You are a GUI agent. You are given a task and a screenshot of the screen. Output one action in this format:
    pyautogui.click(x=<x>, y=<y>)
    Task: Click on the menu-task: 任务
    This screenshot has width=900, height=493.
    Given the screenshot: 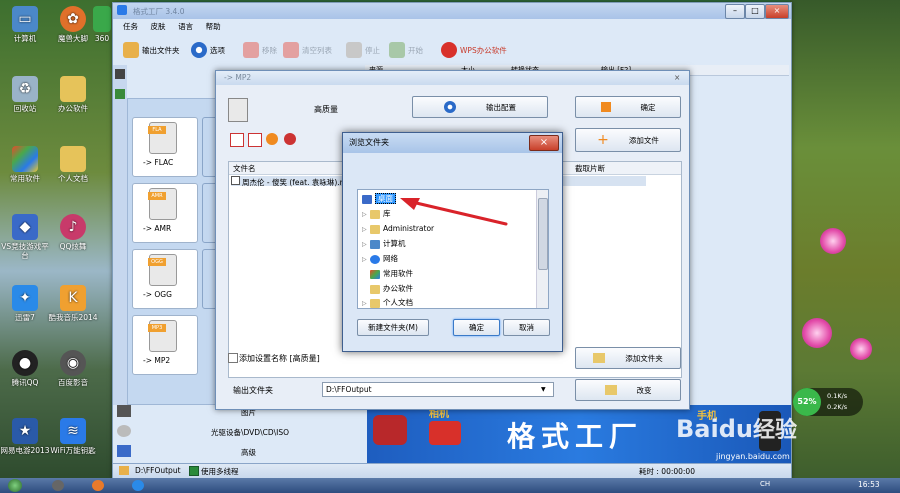 What is the action you would take?
    pyautogui.click(x=130, y=27)
    